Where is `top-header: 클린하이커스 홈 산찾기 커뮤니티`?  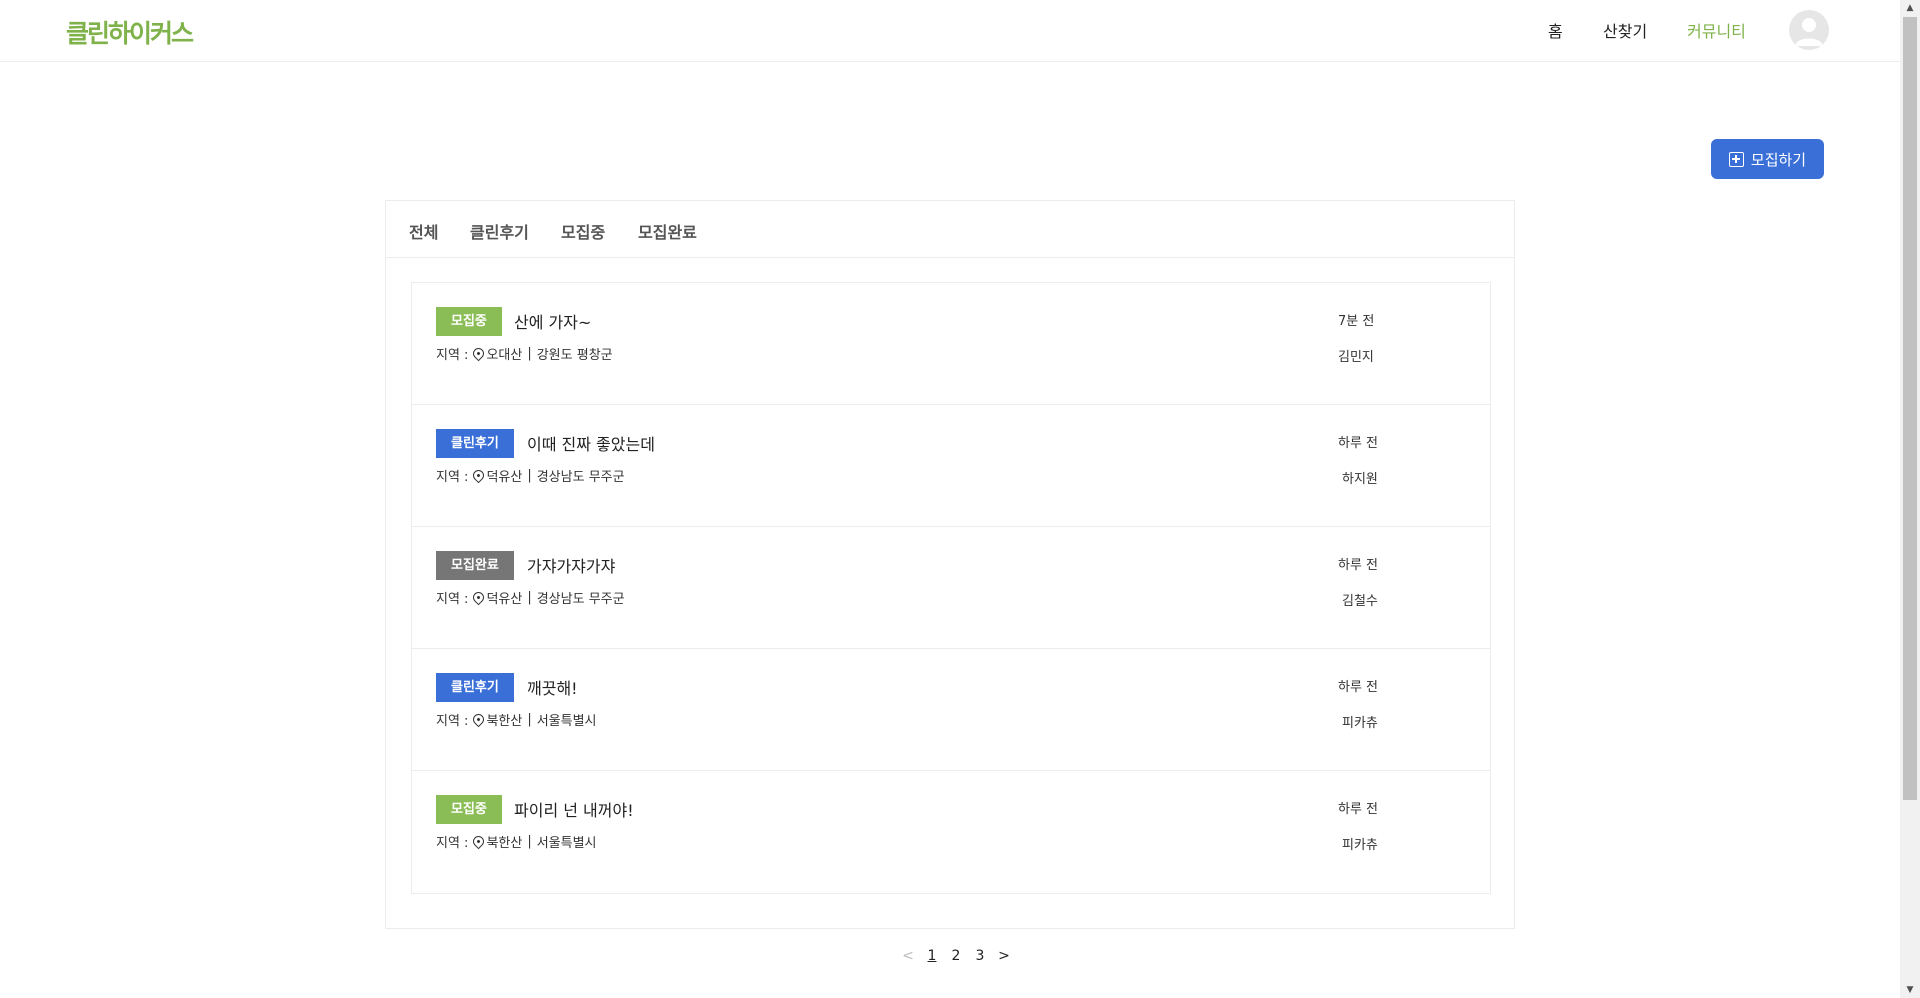 top-header: 클린하이커스 홈 산찾기 커뮤니티 is located at coordinates (950, 31).